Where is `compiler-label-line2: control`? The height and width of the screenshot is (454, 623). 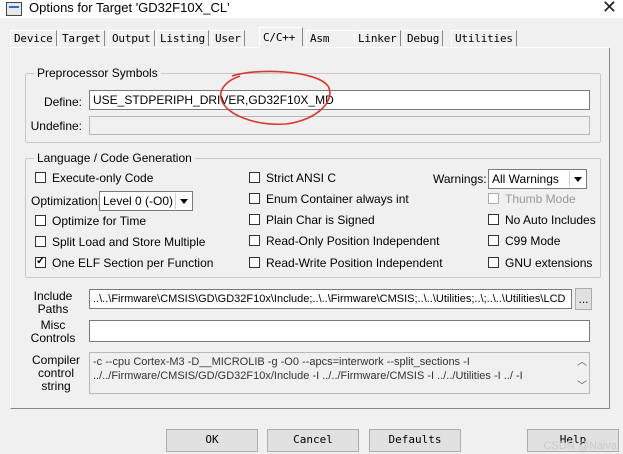
compiler-label-line2: control is located at coordinates (56, 373).